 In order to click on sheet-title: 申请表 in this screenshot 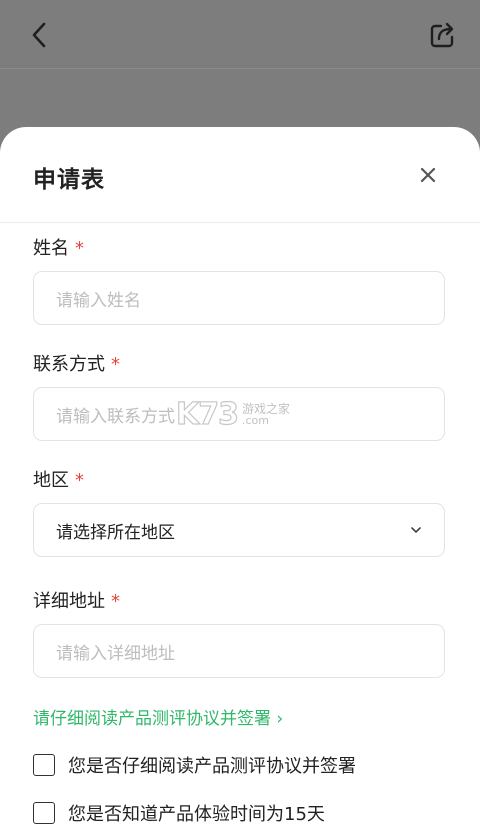, I will do `click(69, 180)`.